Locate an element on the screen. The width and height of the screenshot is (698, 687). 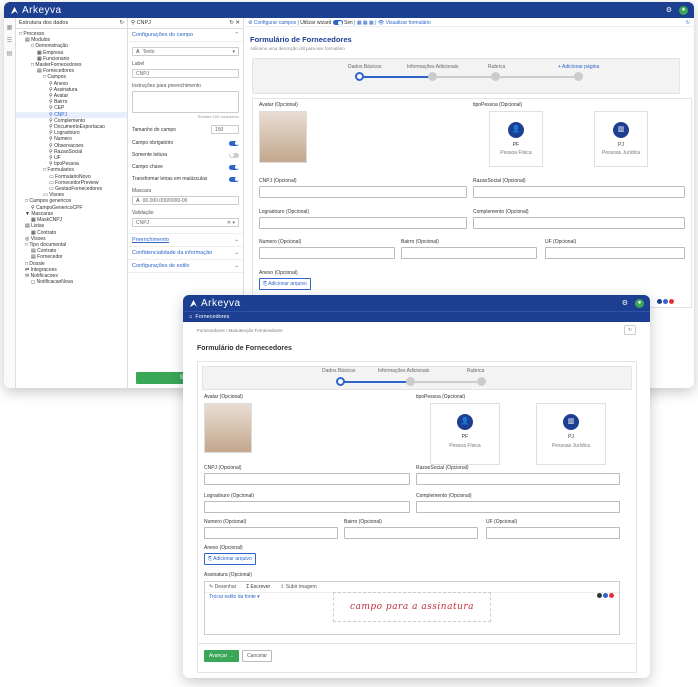
layout-icons: ▦ ▦ ▦ is located at coordinates (365, 23).